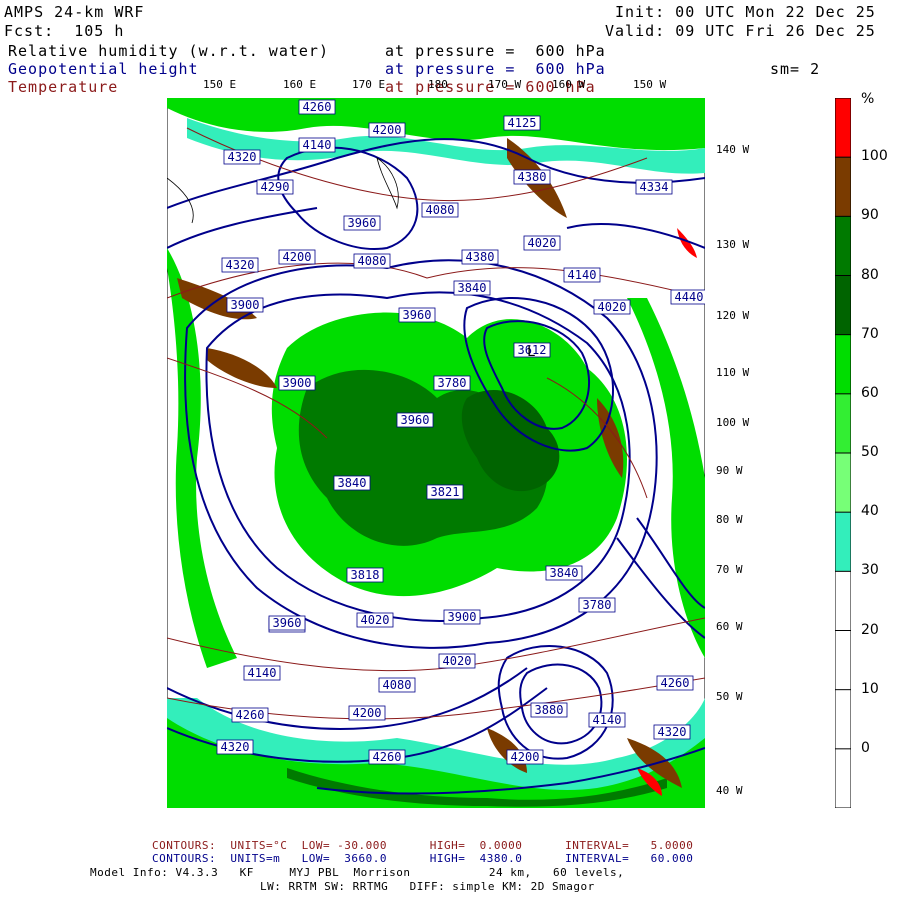 Image resolution: width=900 pixels, height=900 pixels. I want to click on lon-label: 170 E, so click(369, 84).